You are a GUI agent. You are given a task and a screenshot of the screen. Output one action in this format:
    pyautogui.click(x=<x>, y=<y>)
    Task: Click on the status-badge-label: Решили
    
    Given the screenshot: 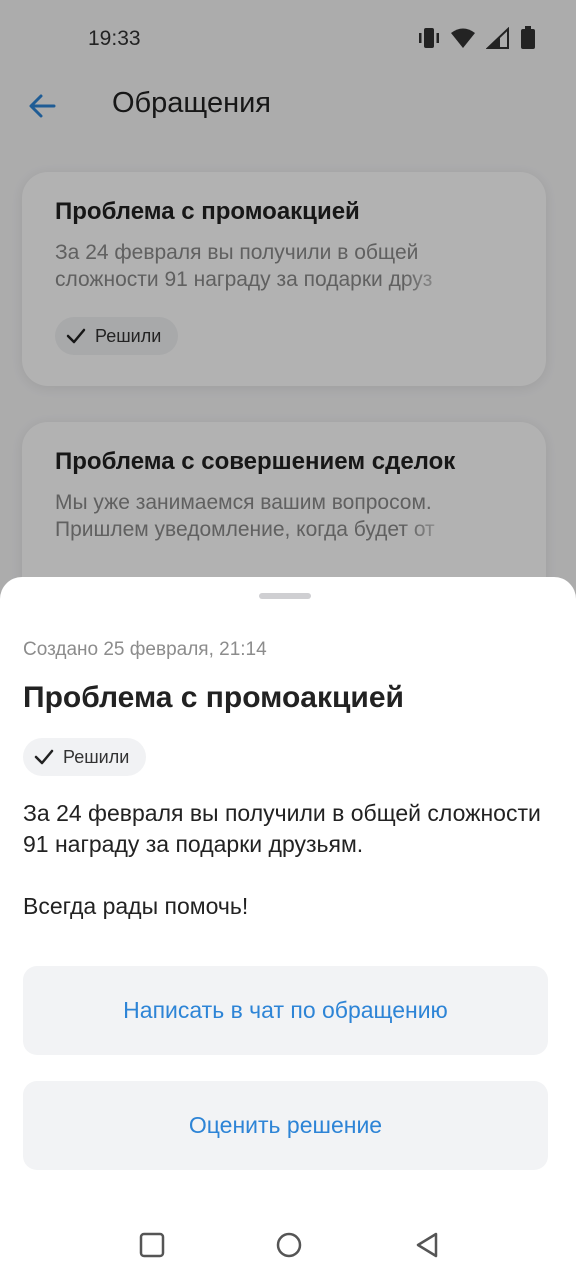 What is the action you would take?
    pyautogui.click(x=96, y=756)
    